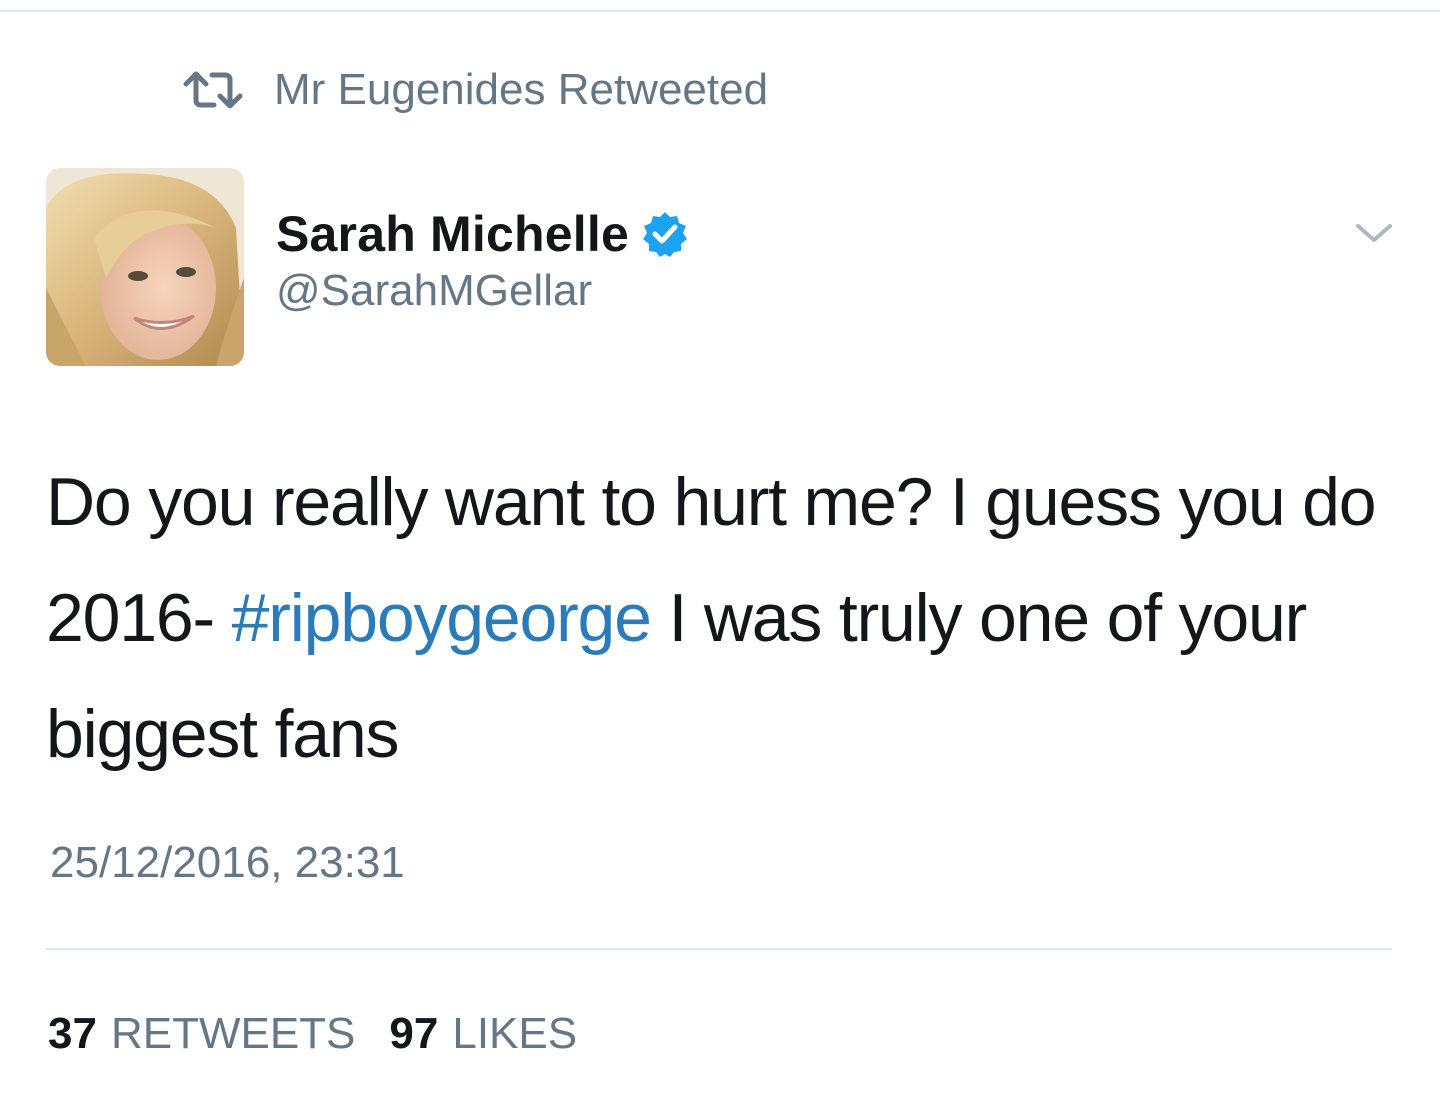  I want to click on display-name: Sarah Michelle, so click(452, 234).